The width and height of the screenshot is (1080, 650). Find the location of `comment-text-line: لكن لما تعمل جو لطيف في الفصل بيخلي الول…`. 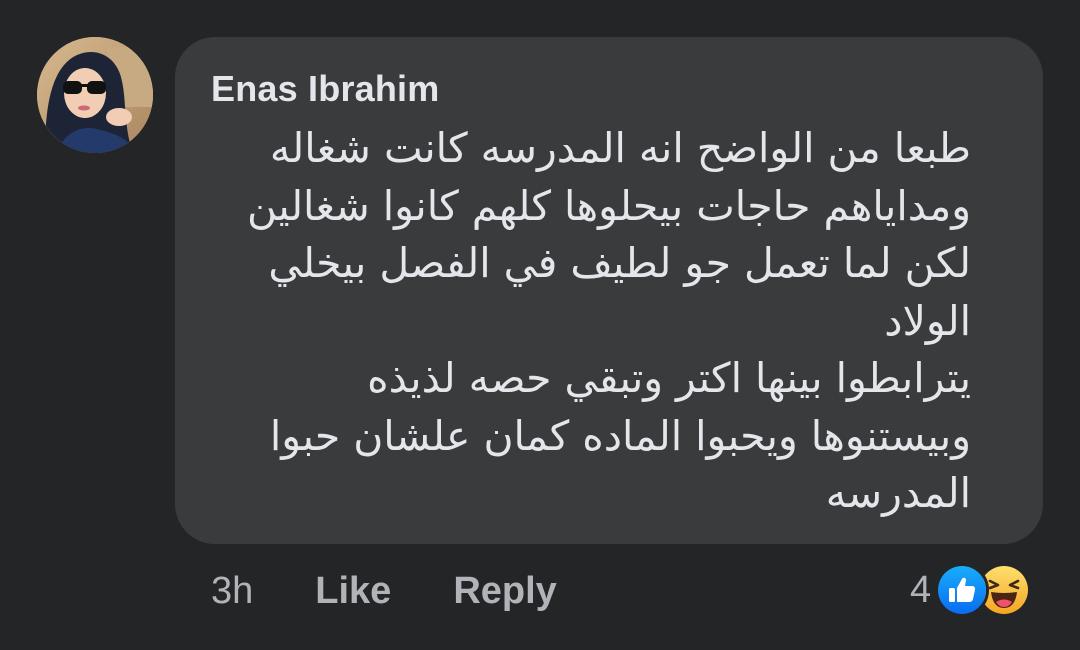

comment-text-line: لكن لما تعمل جو لطيف في الفصل بيخلي الول… is located at coordinates (619, 292).